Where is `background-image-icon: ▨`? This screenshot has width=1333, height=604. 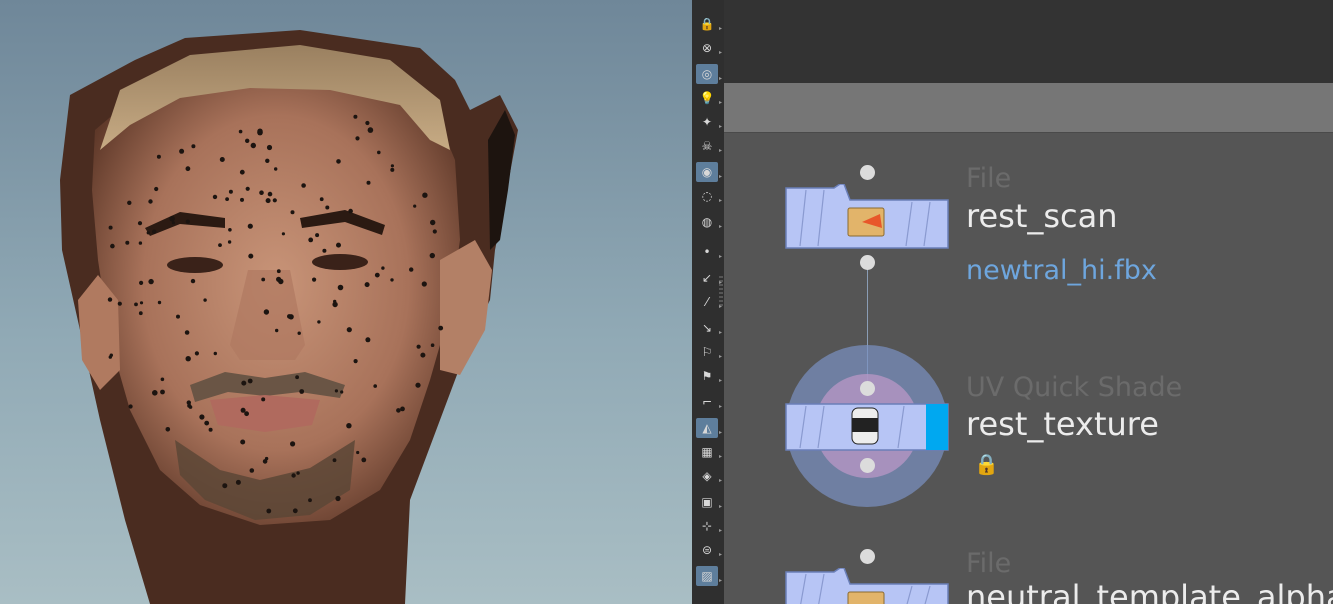
background-image-icon: ▨ is located at coordinates (707, 576).